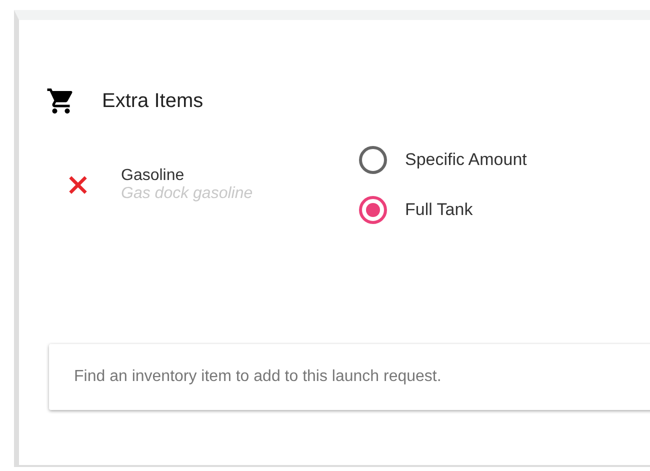  What do you see at coordinates (78, 185) in the screenshot?
I see `remove-icon` at bounding box center [78, 185].